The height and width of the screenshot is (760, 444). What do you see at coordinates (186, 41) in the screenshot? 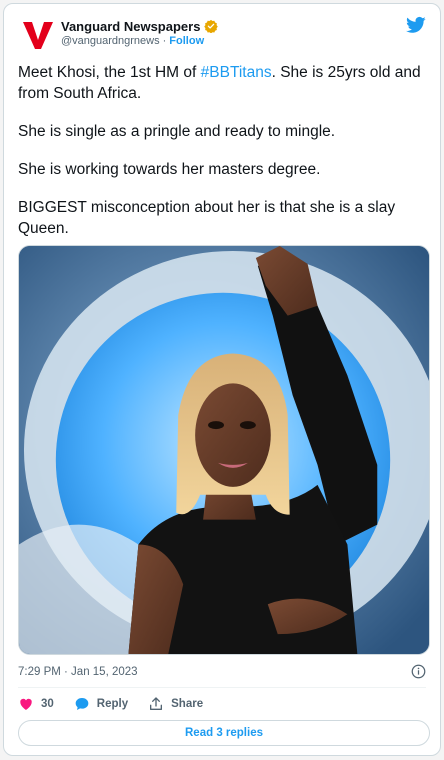
I see `follow-link: Follow` at bounding box center [186, 41].